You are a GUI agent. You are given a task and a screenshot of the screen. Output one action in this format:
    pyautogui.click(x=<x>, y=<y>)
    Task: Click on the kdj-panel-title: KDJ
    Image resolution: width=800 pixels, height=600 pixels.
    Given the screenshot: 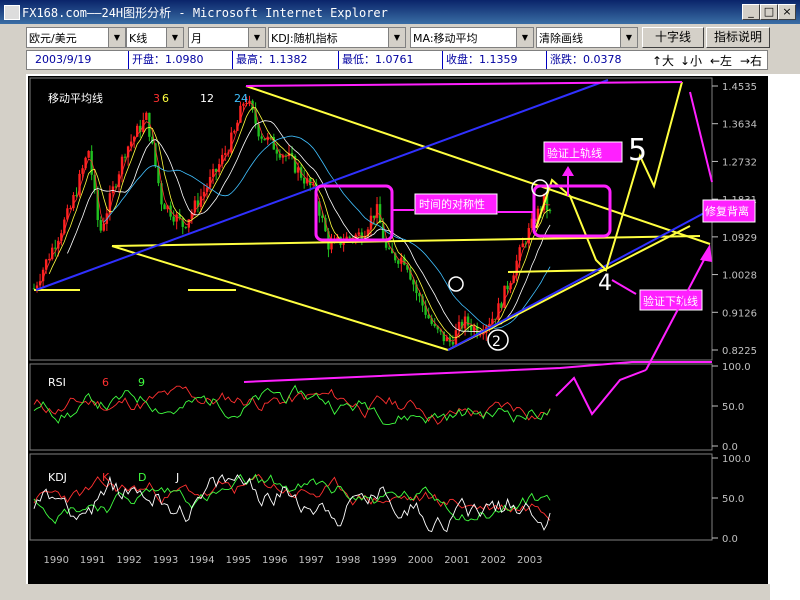 What is the action you would take?
    pyautogui.click(x=57, y=477)
    